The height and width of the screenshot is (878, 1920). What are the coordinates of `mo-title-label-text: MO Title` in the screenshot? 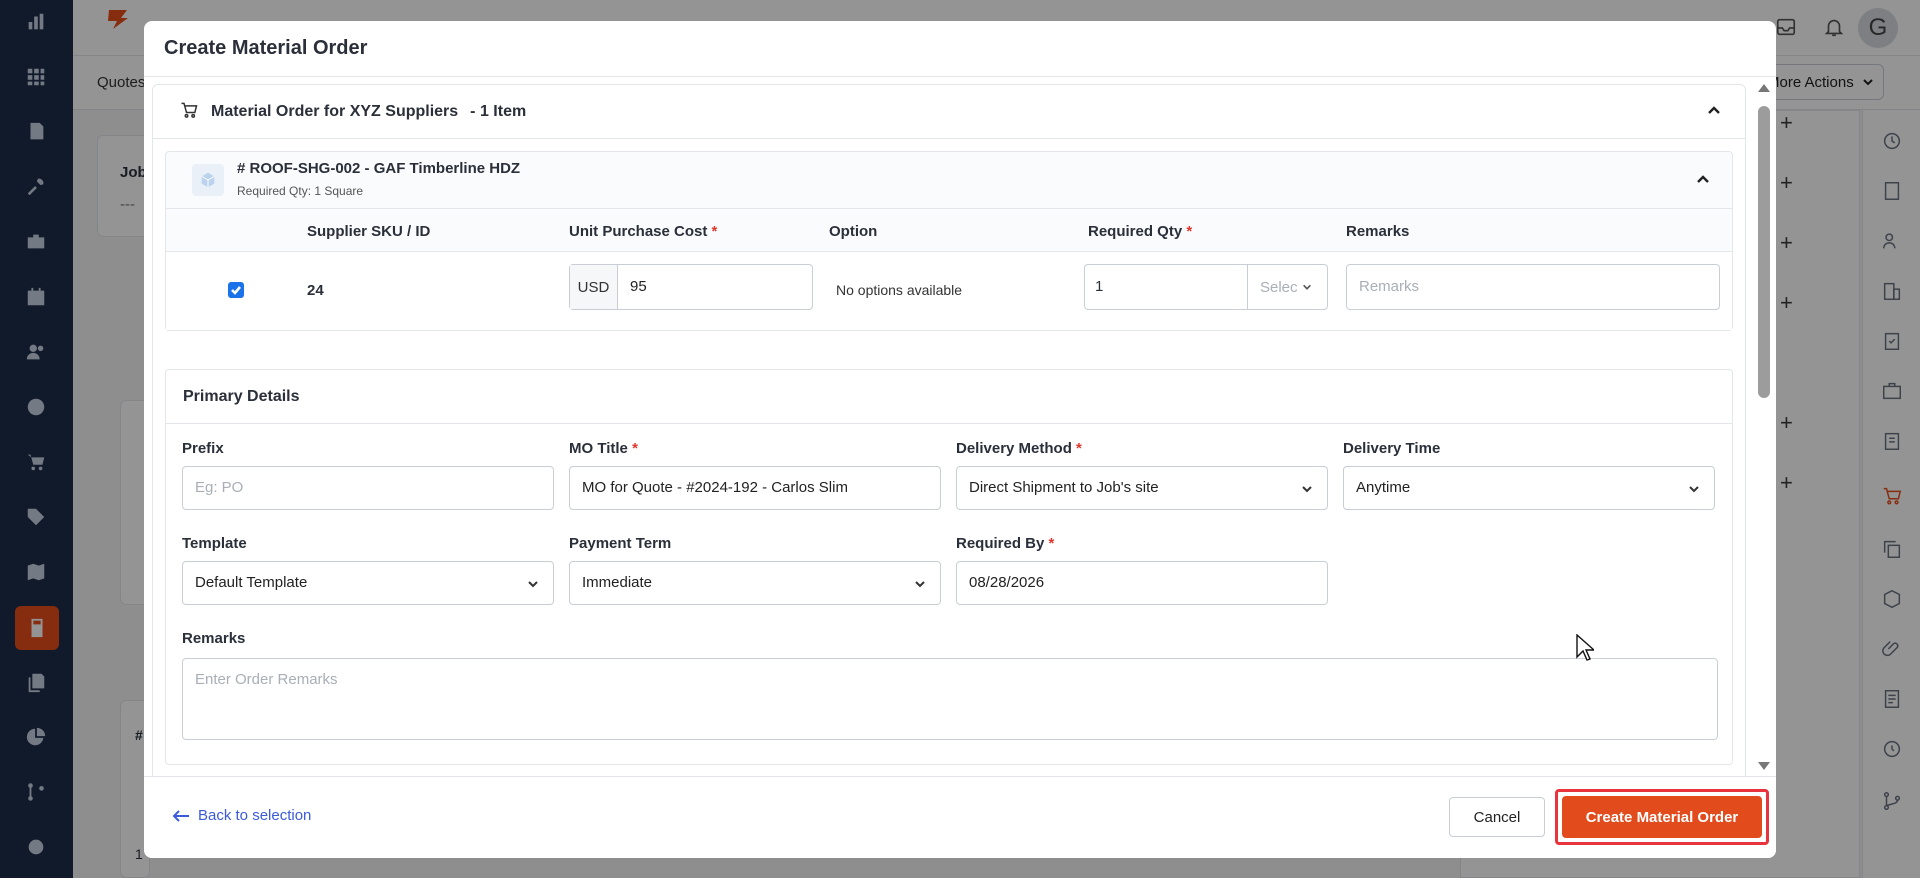 It's located at (598, 448).